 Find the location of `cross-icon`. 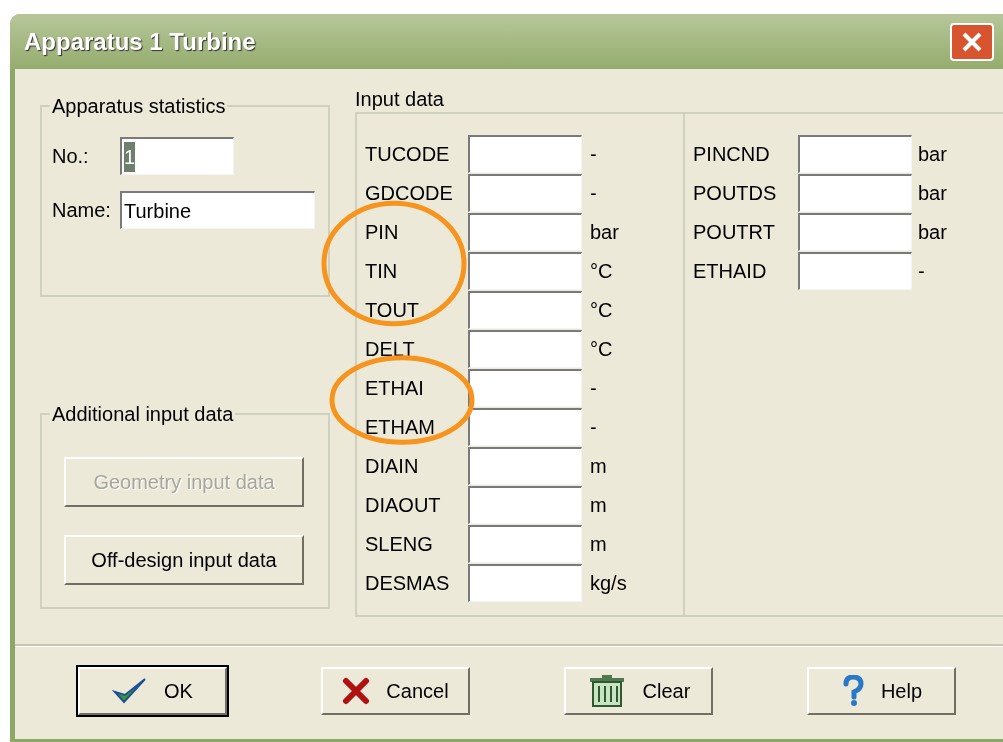

cross-icon is located at coordinates (356, 691).